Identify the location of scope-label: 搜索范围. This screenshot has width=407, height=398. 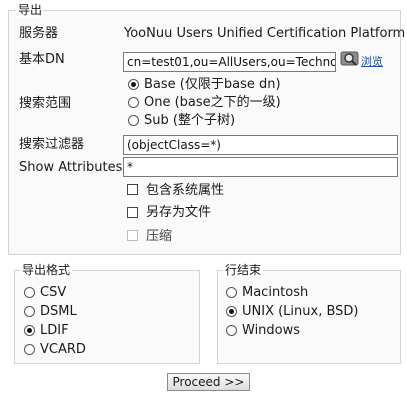
(45, 103).